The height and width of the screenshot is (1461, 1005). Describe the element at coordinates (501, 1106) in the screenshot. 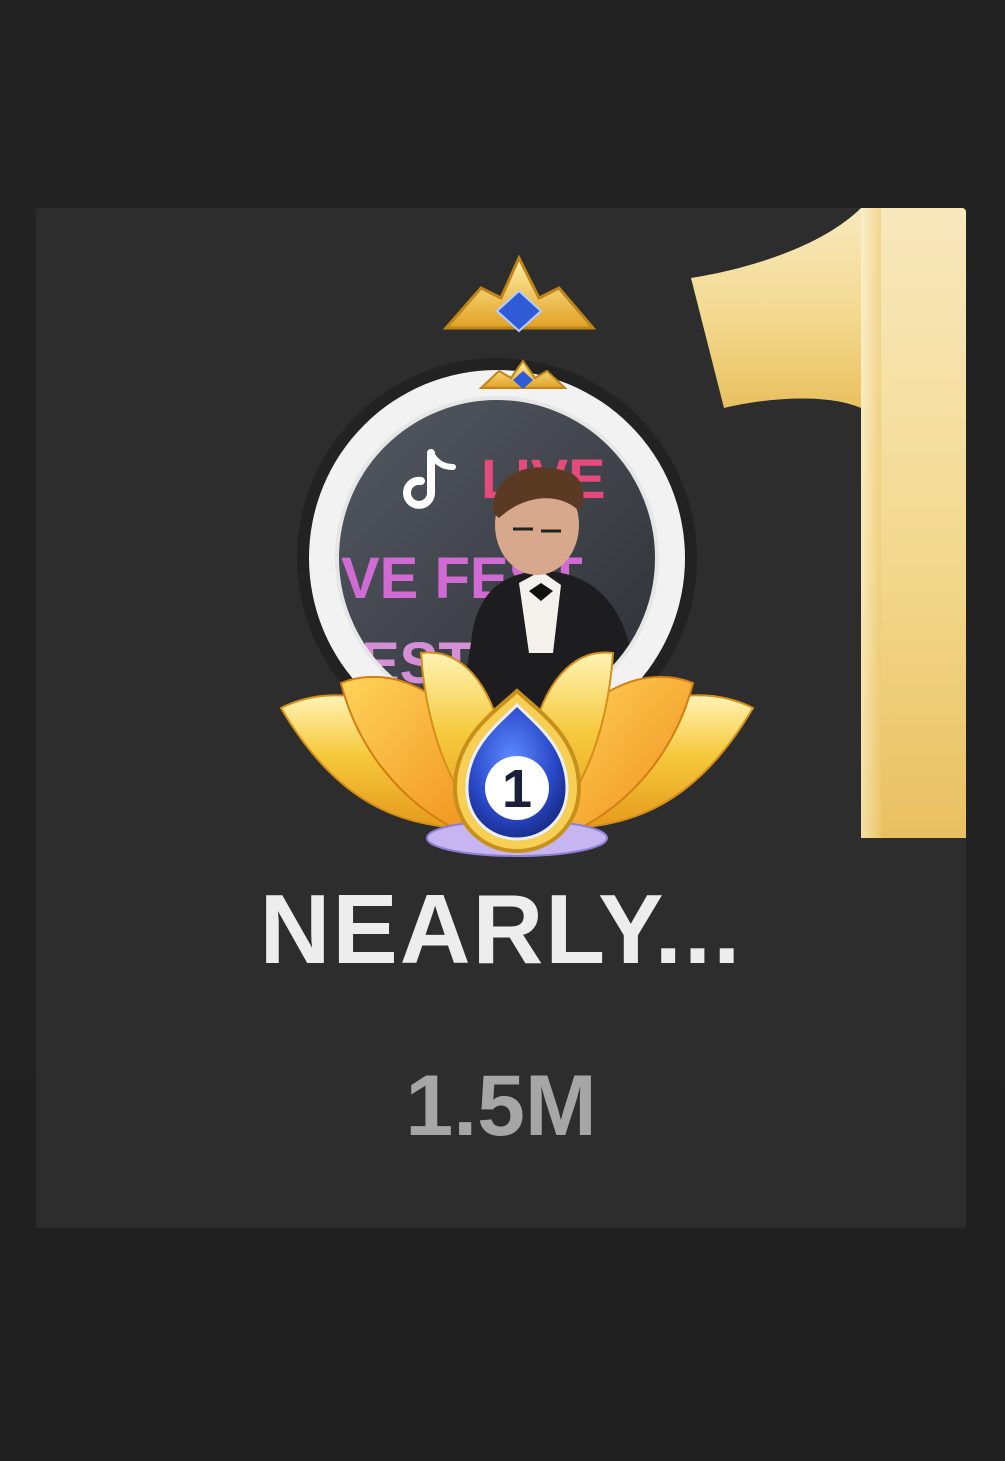

I see `score-value: 1.5M` at that location.